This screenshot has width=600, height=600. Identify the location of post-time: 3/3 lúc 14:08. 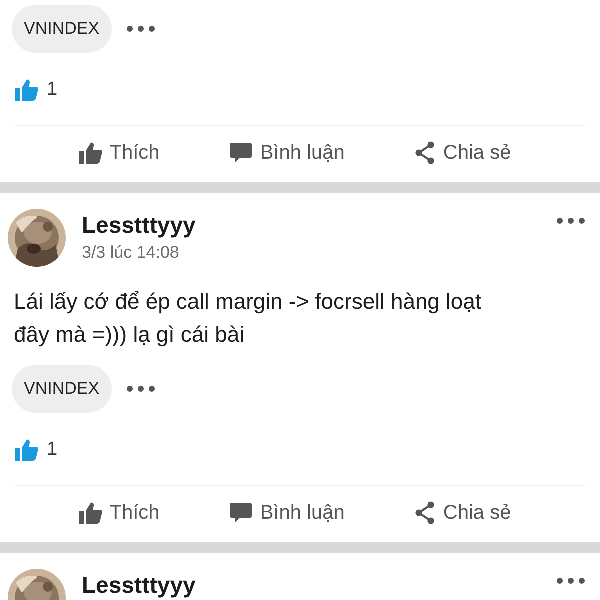
(131, 253).